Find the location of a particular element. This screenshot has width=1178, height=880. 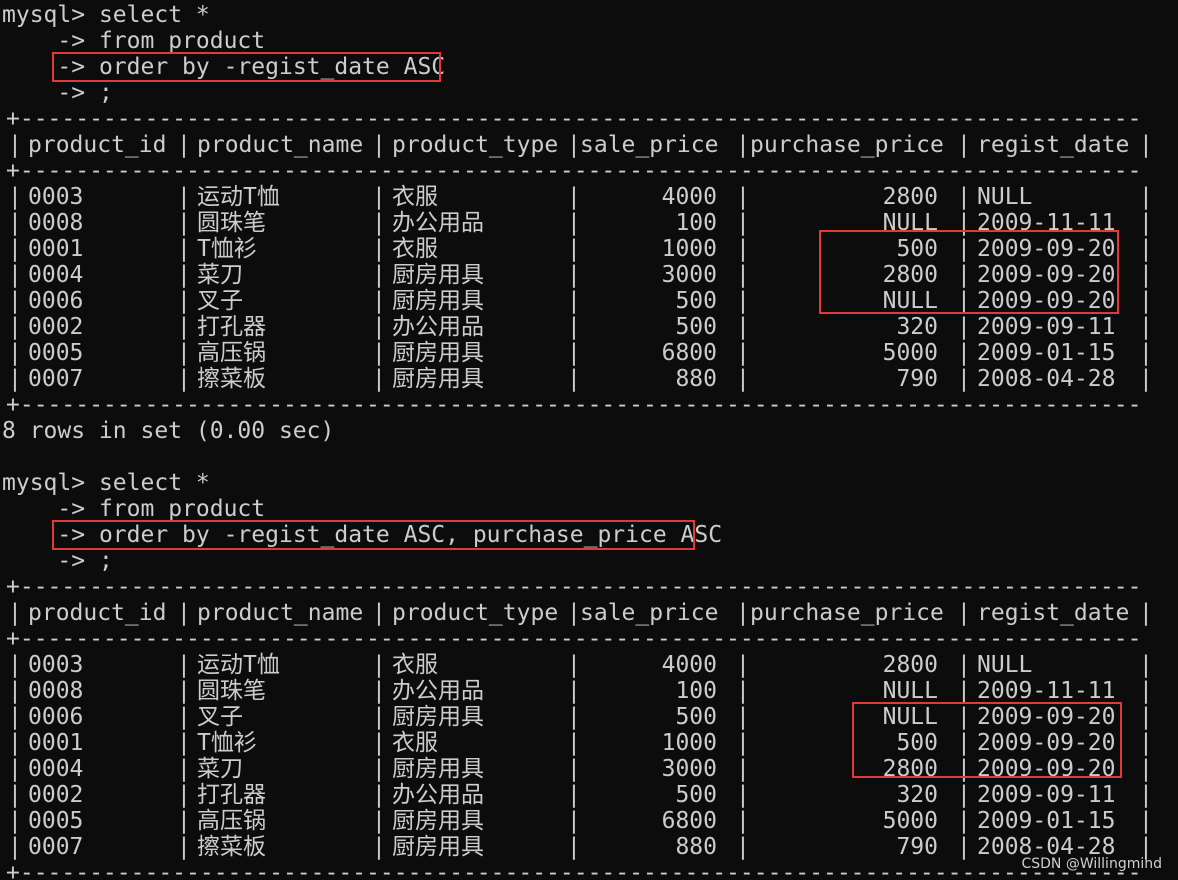

table-cell: T恤衫 is located at coordinates (227, 743).